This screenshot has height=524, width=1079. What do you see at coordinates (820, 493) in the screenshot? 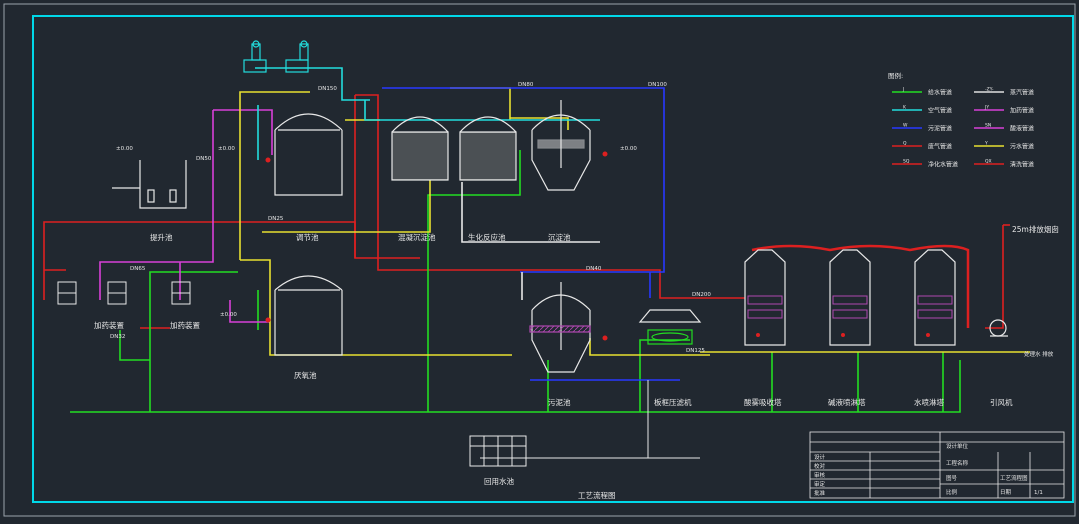
I see `title-row: 批准` at bounding box center [820, 493].